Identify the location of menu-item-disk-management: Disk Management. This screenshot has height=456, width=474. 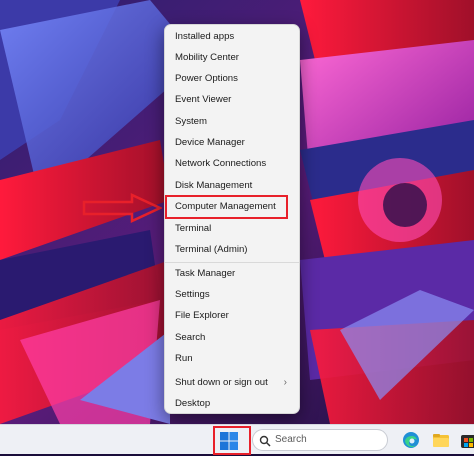
(232, 186).